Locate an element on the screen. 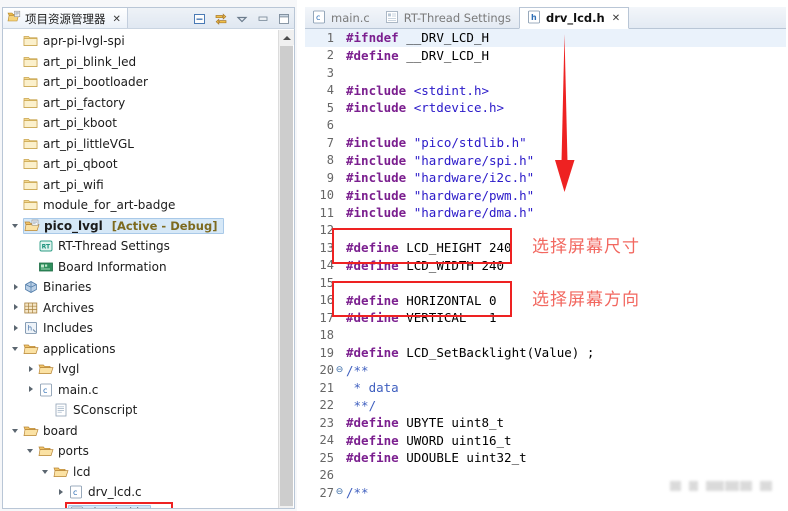  code-line: 6 is located at coordinates (545, 126).